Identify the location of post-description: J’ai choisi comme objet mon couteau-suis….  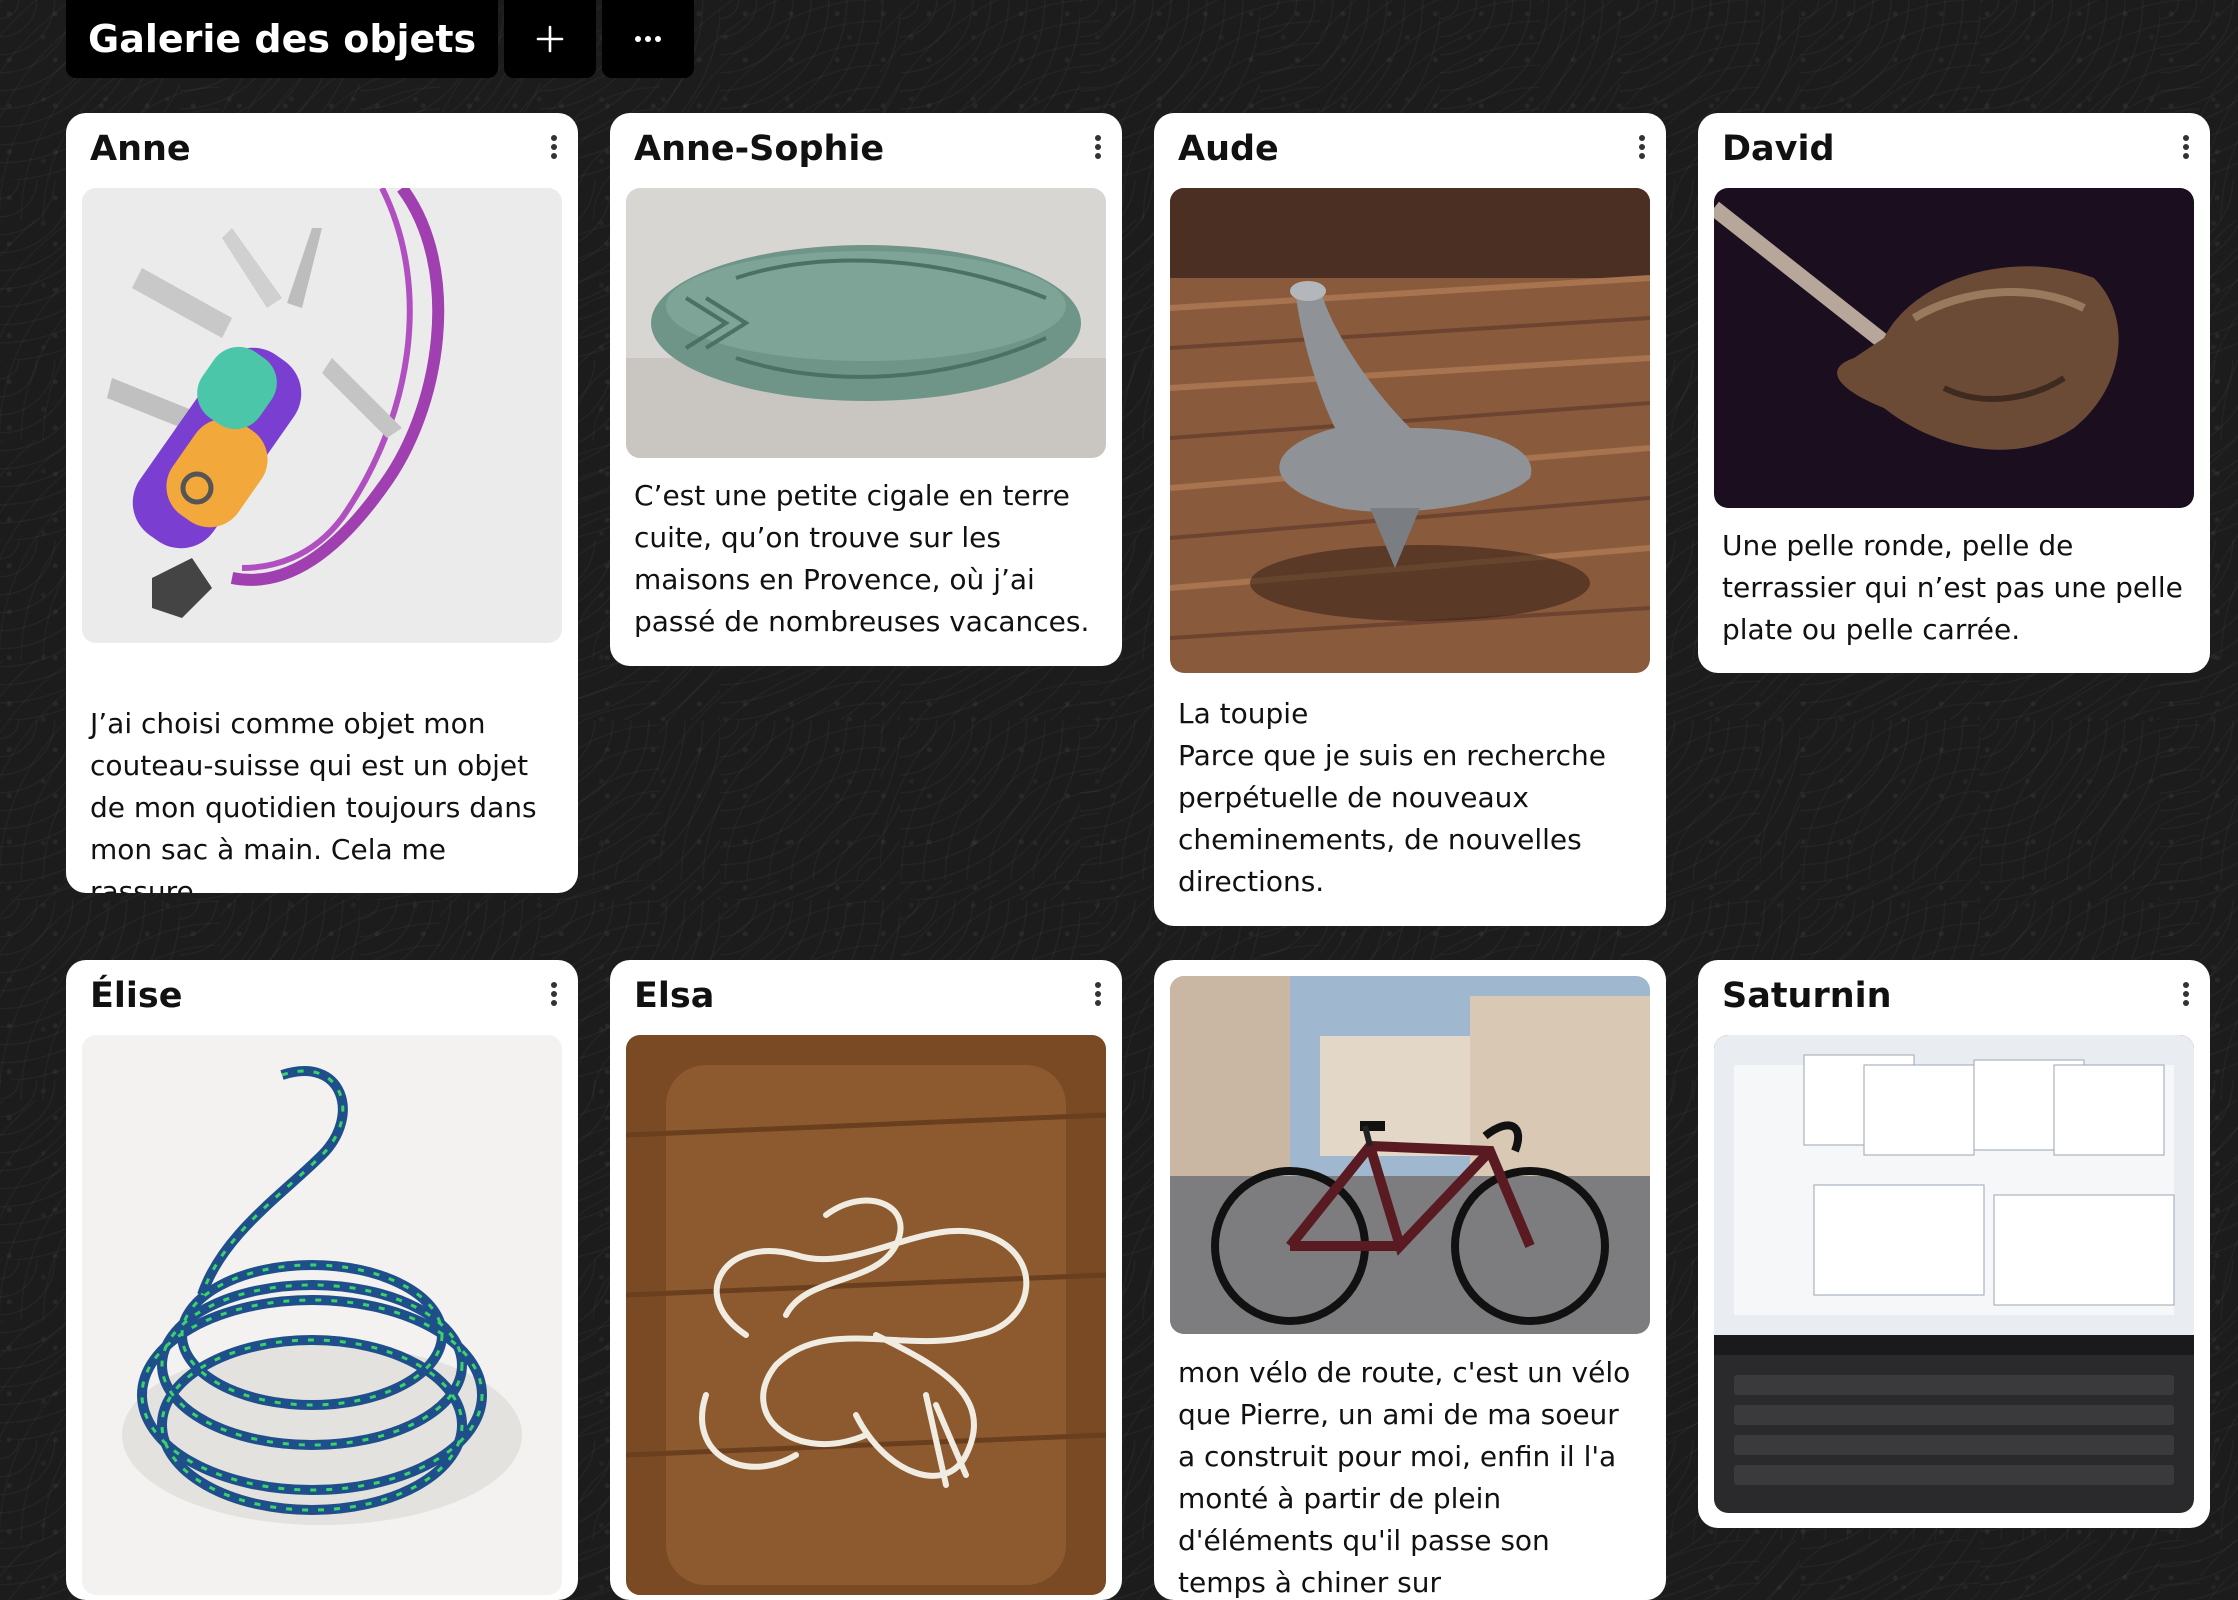
(313, 800).